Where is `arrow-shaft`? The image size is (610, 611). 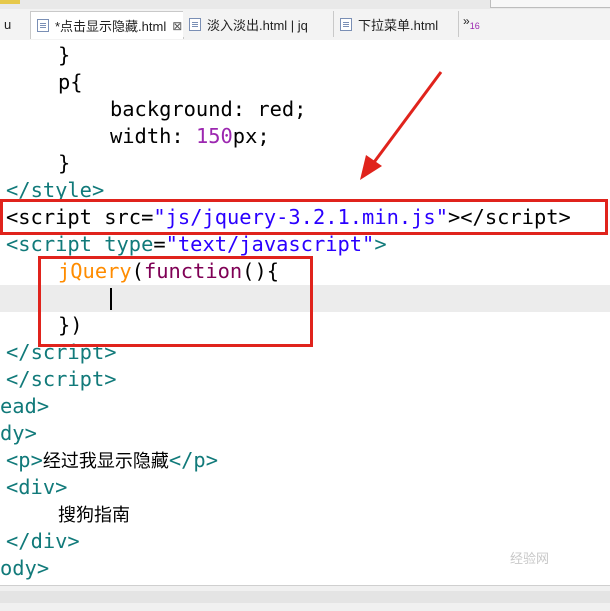
arrow-shaft is located at coordinates (406, 118).